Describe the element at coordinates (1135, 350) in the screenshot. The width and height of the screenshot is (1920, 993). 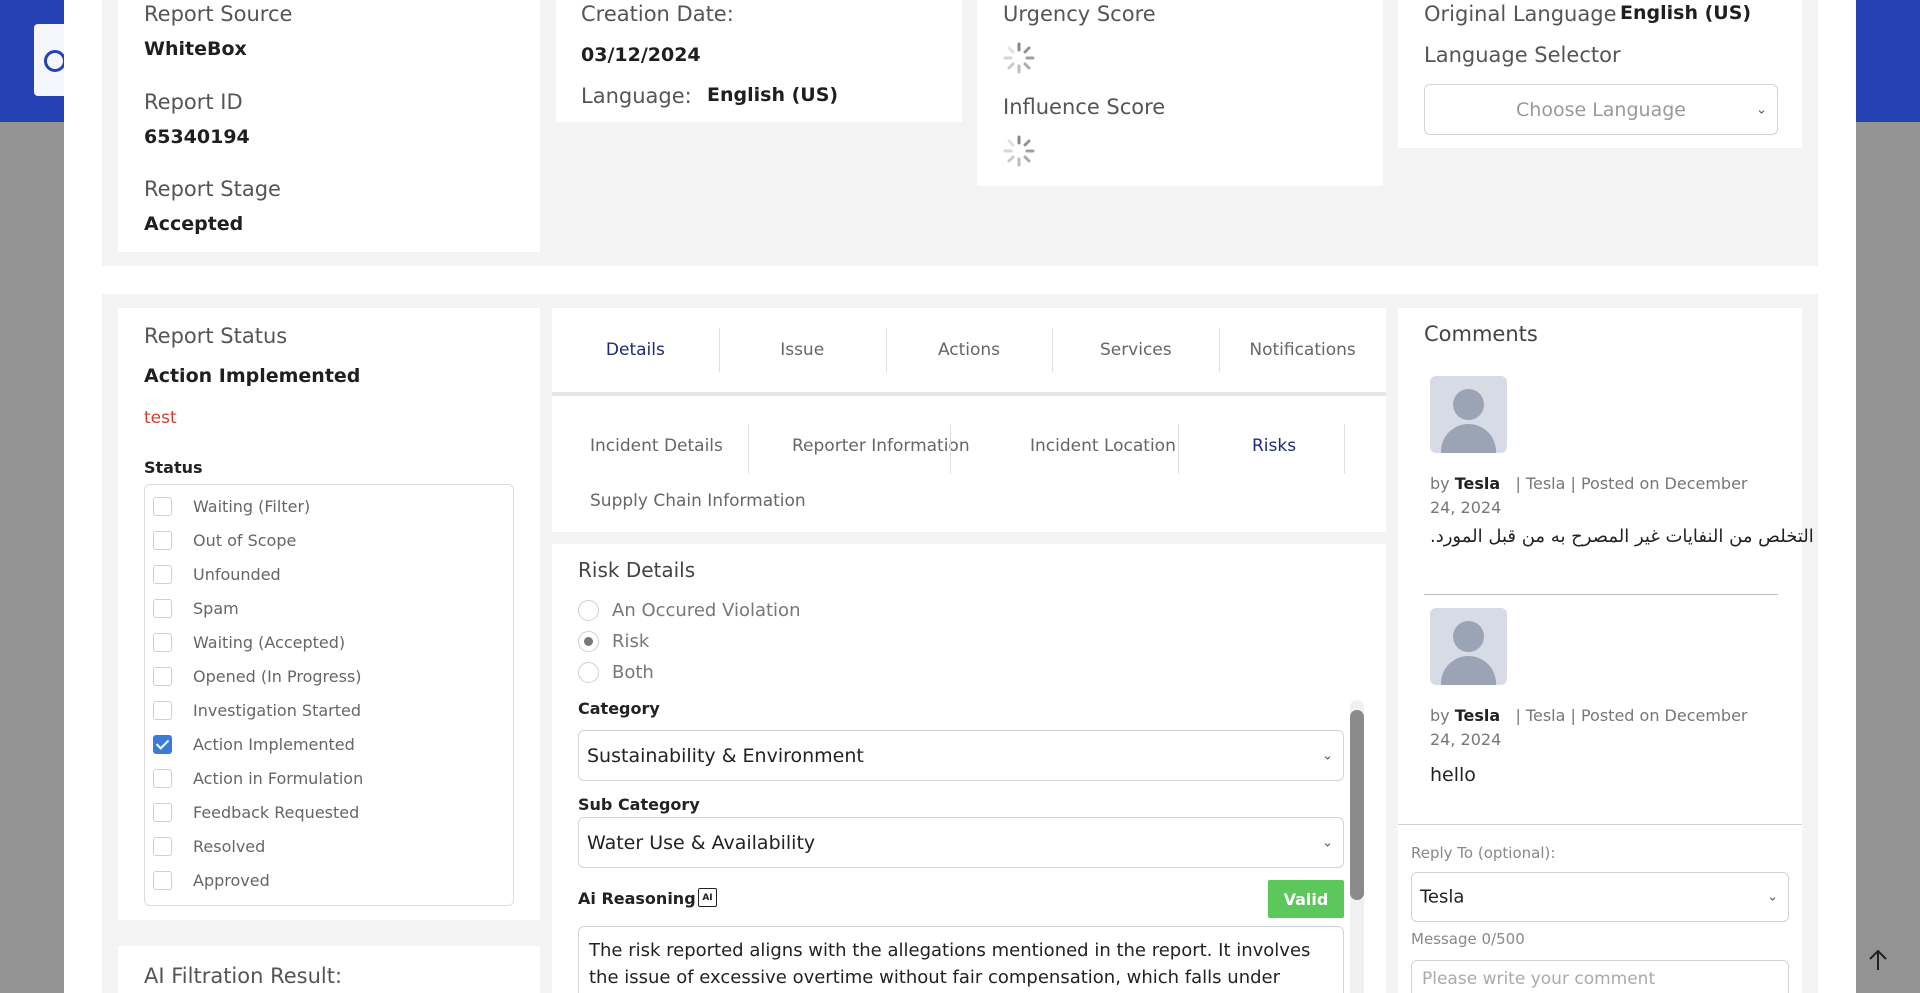
I see `tab-services: Services` at that location.